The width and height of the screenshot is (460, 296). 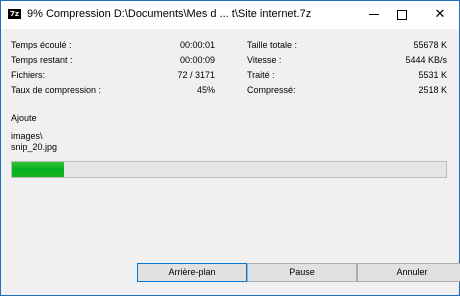 I want to click on progress-bar-fill, so click(x=38, y=169).